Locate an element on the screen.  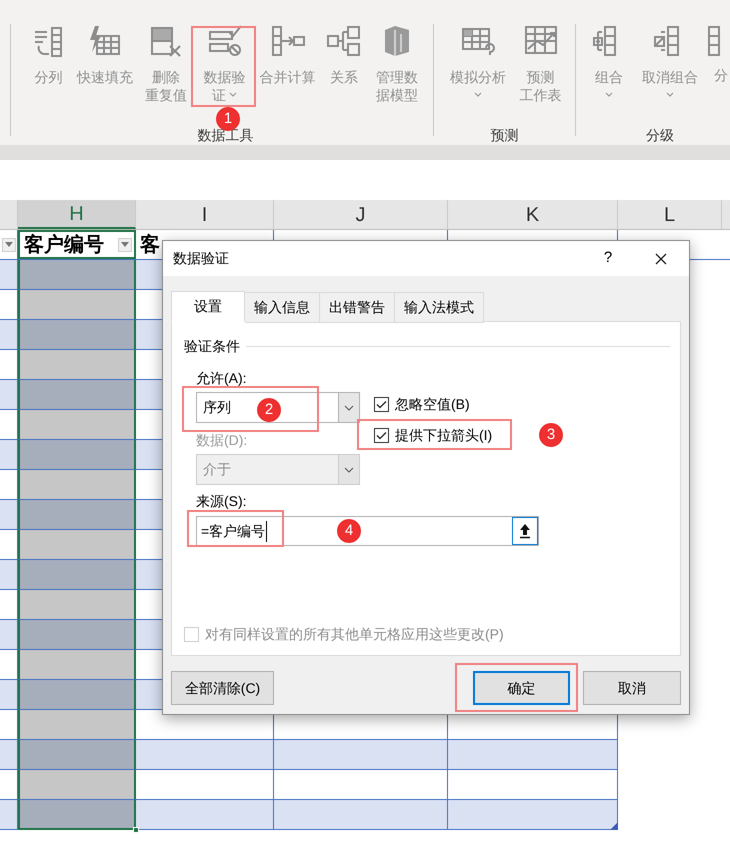
resize-handle-icon is located at coordinates (614, 826).